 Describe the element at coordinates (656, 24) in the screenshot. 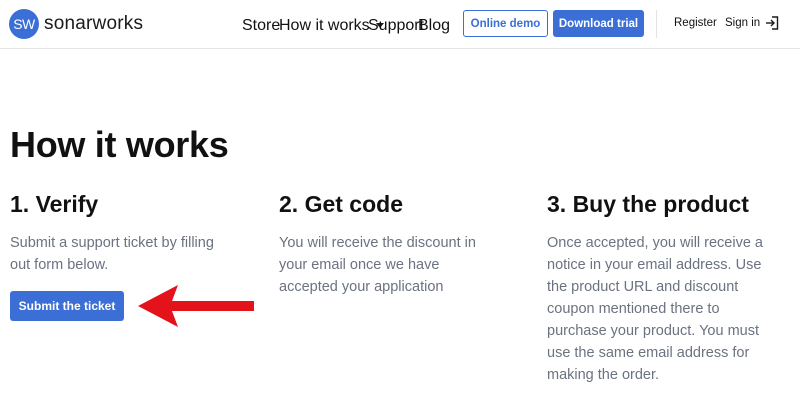

I see `header-divider` at that location.